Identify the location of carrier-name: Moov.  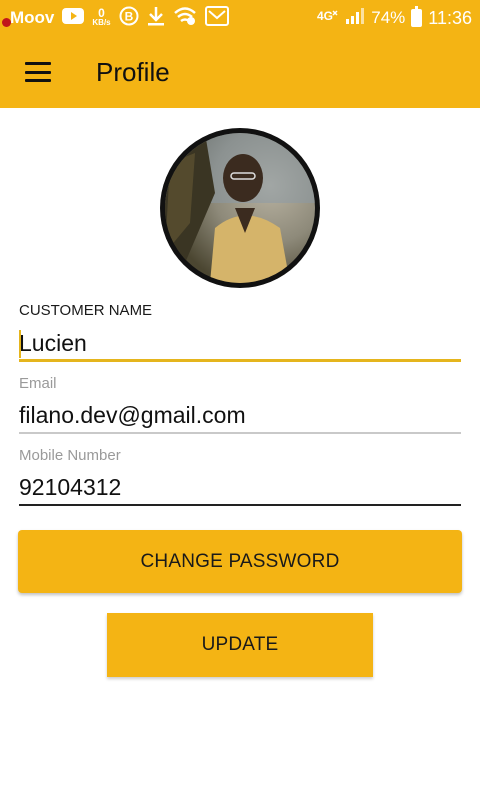
(32, 17).